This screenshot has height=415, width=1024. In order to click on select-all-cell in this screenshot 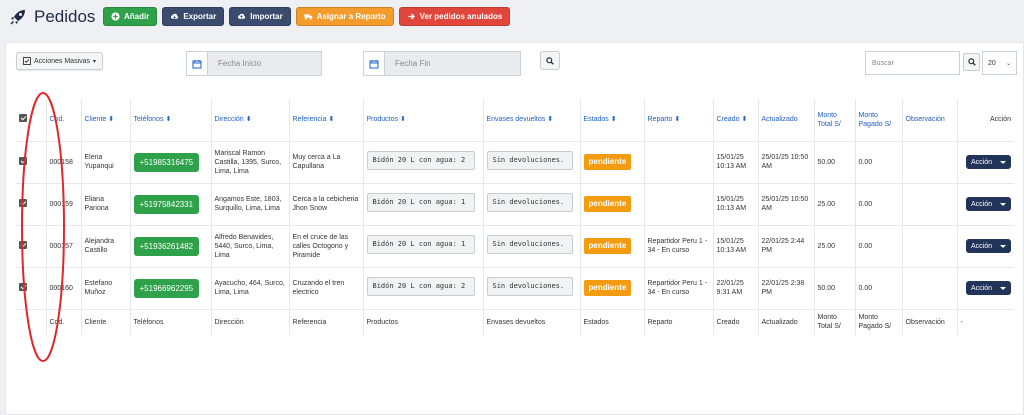, I will do `click(31, 120)`.